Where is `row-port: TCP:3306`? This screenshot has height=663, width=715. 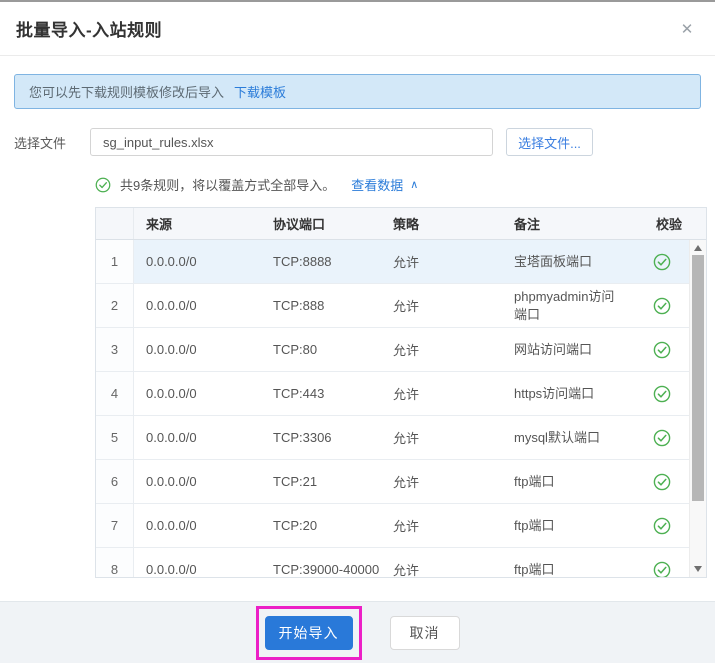
row-port: TCP:3306 is located at coordinates (302, 437).